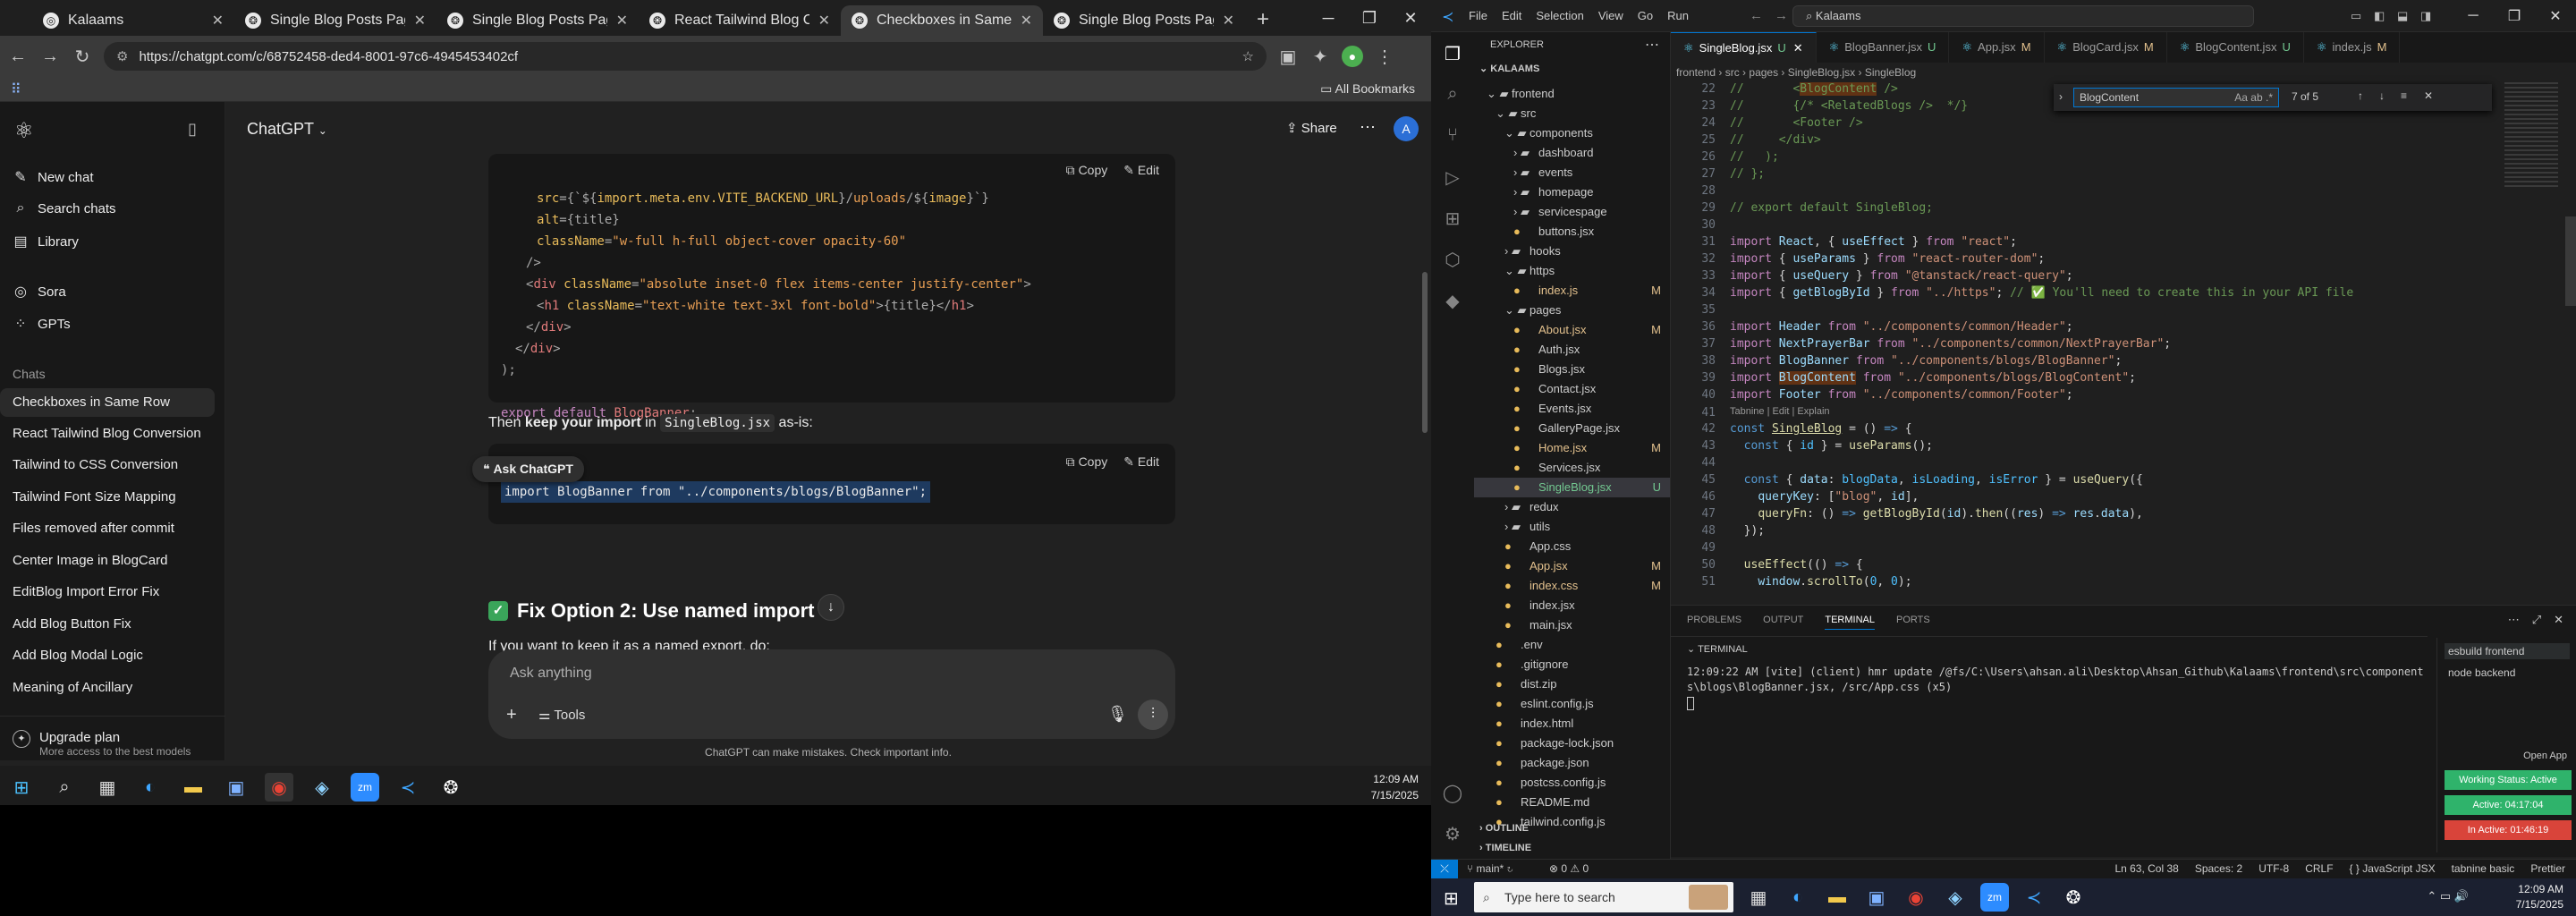  I want to click on scrollbar, so click(1424, 431).